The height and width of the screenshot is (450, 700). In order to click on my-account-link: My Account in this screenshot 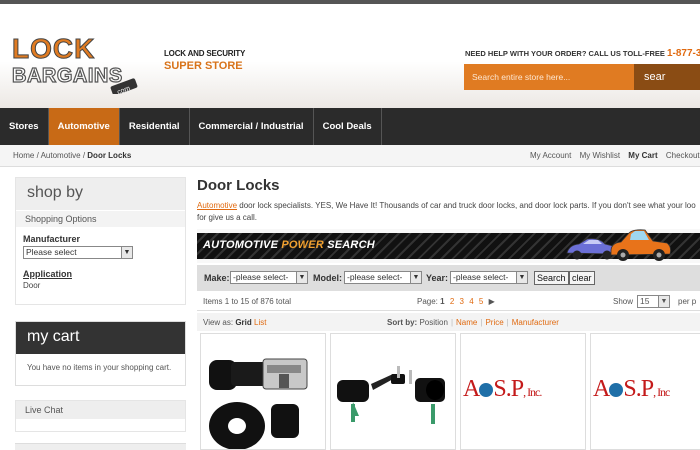, I will do `click(550, 155)`.